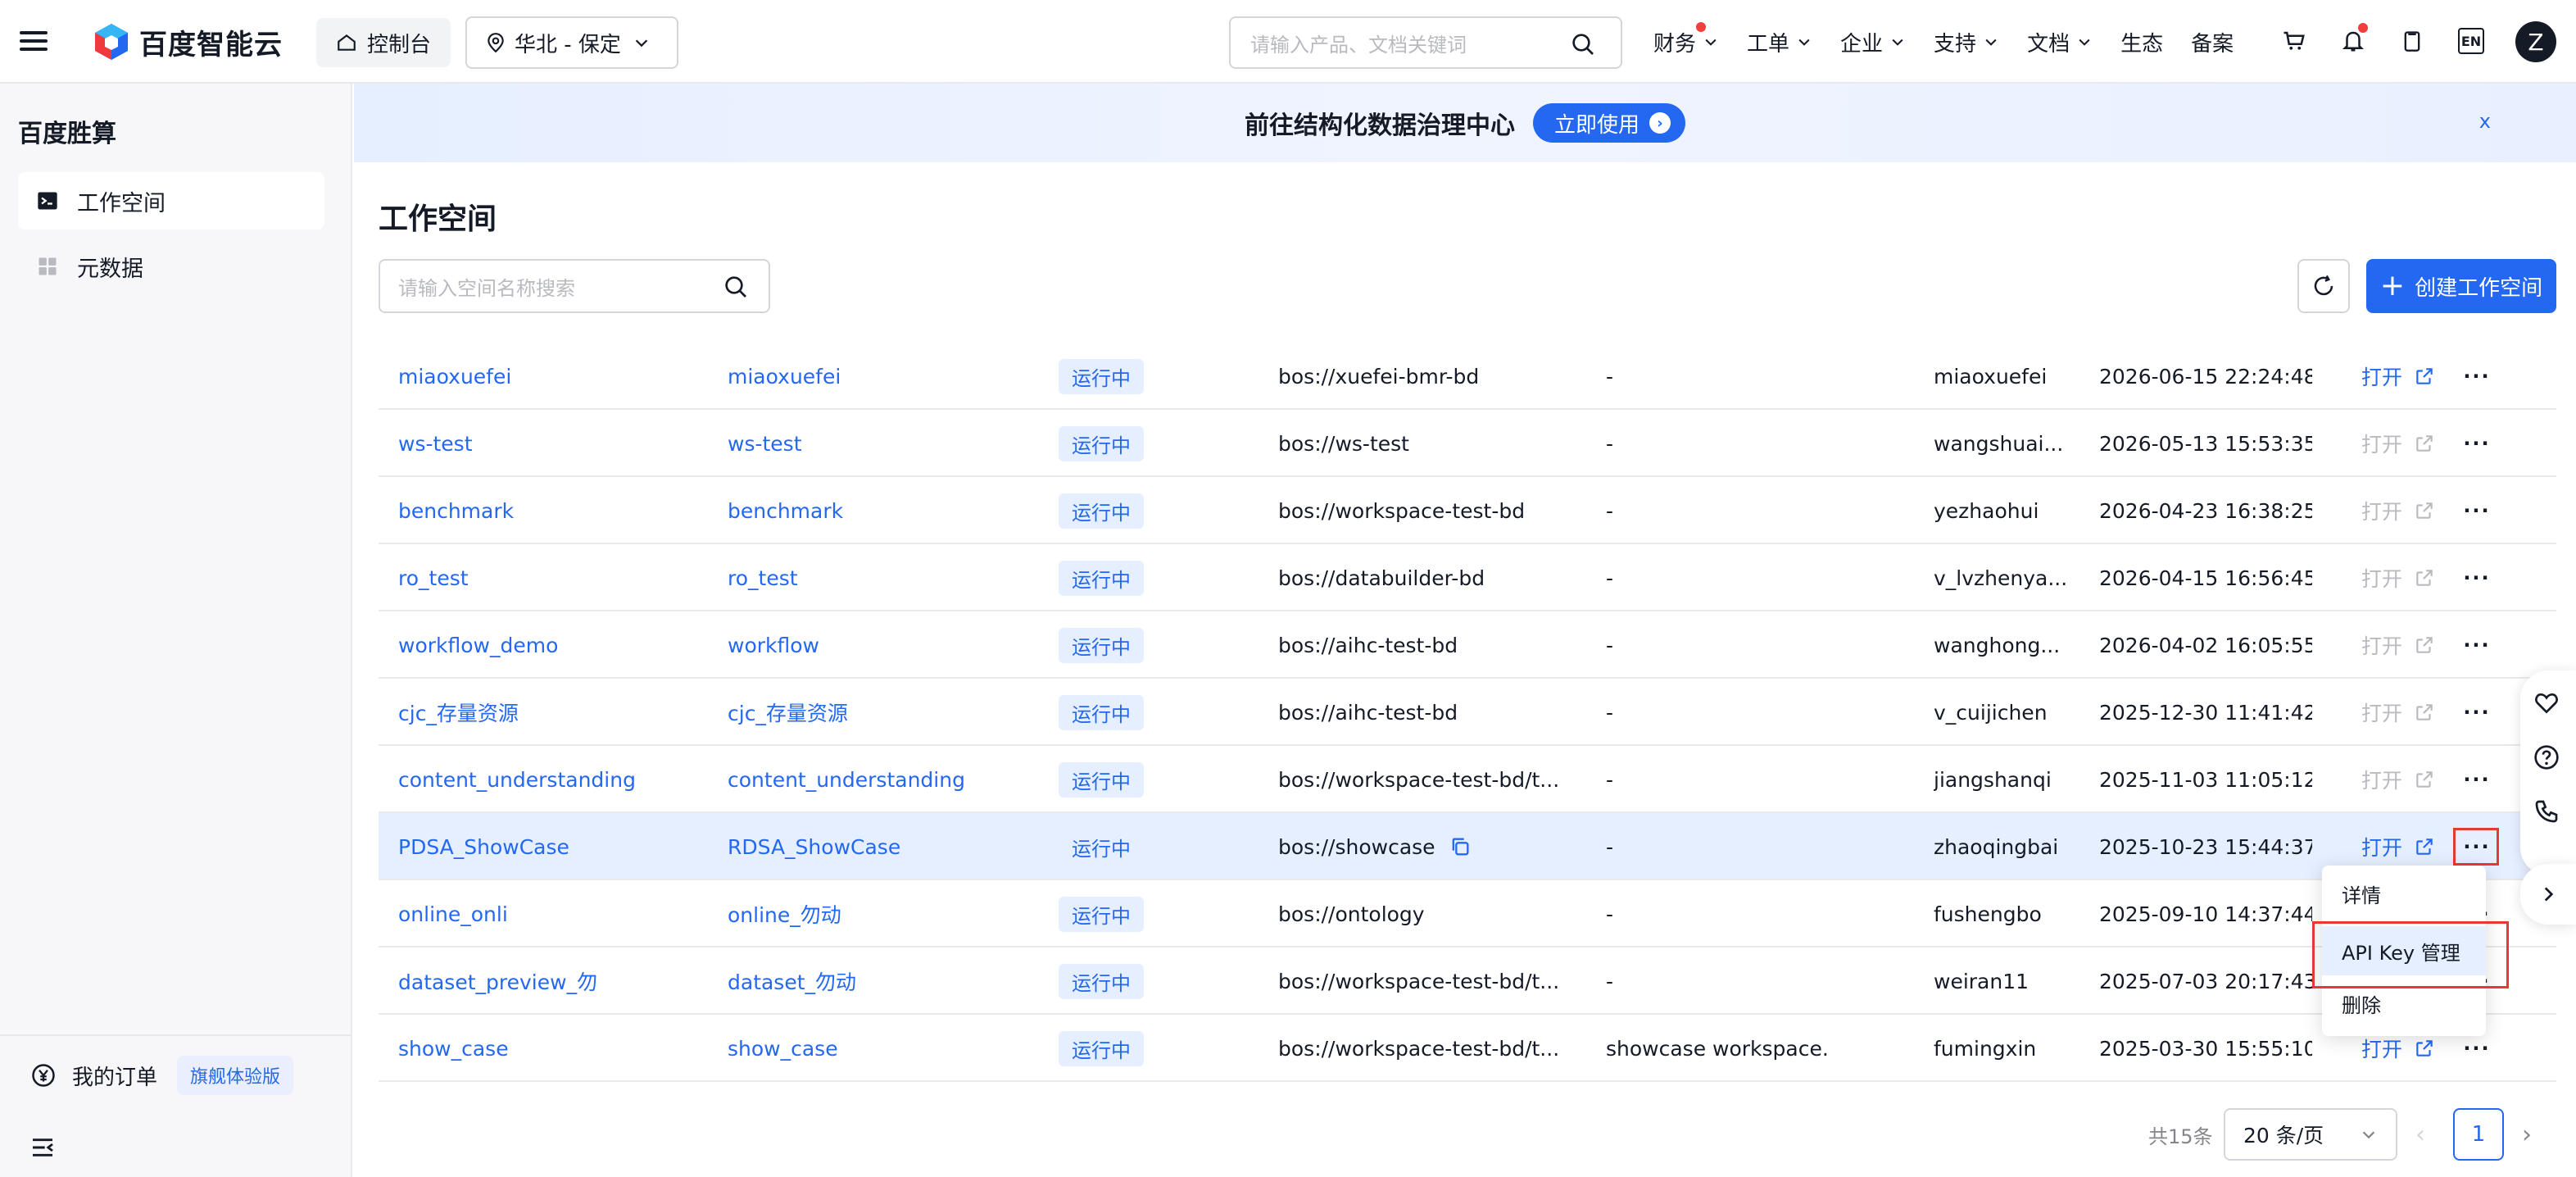 The image size is (2576, 1177). I want to click on cart-icon, so click(2294, 41).